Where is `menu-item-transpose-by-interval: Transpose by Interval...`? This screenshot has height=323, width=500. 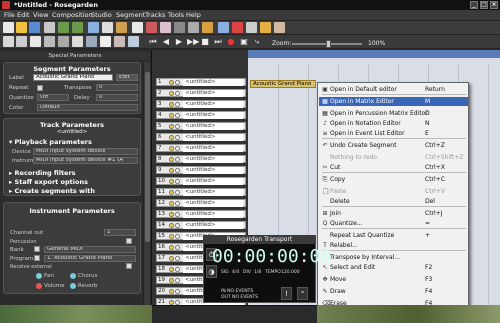 menu-item-transpose-by-interval: Transpose by Interval... is located at coordinates (393, 257).